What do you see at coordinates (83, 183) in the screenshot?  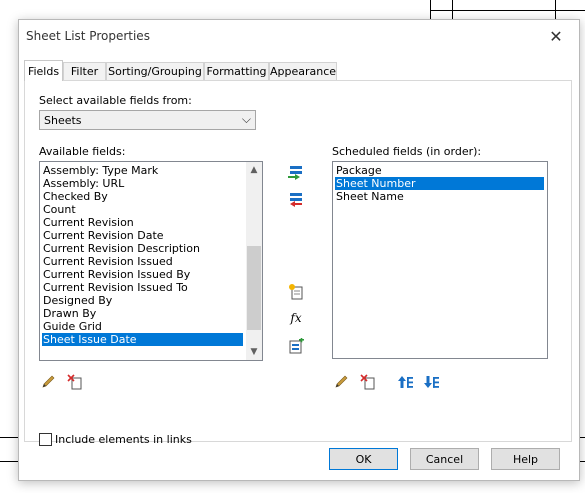 I see `list-item: Assembly: URL` at bounding box center [83, 183].